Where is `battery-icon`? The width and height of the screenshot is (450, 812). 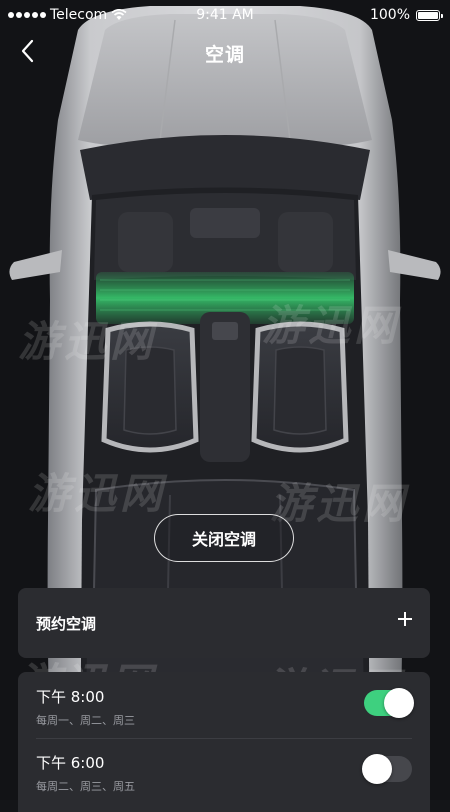 battery-icon is located at coordinates (429, 15).